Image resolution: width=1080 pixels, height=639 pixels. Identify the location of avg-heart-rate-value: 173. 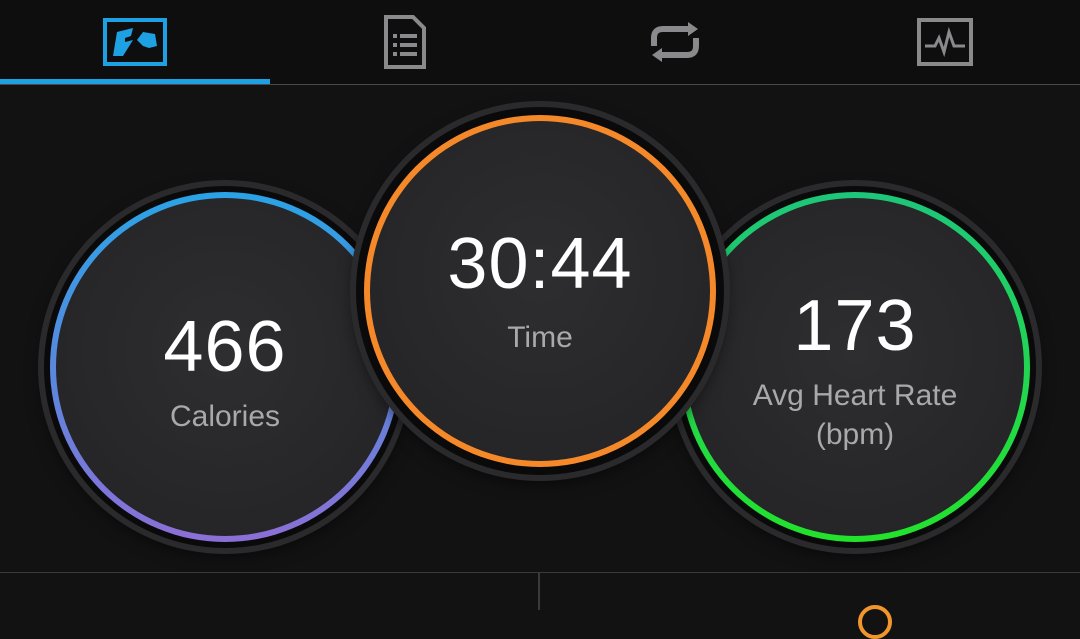
(855, 326).